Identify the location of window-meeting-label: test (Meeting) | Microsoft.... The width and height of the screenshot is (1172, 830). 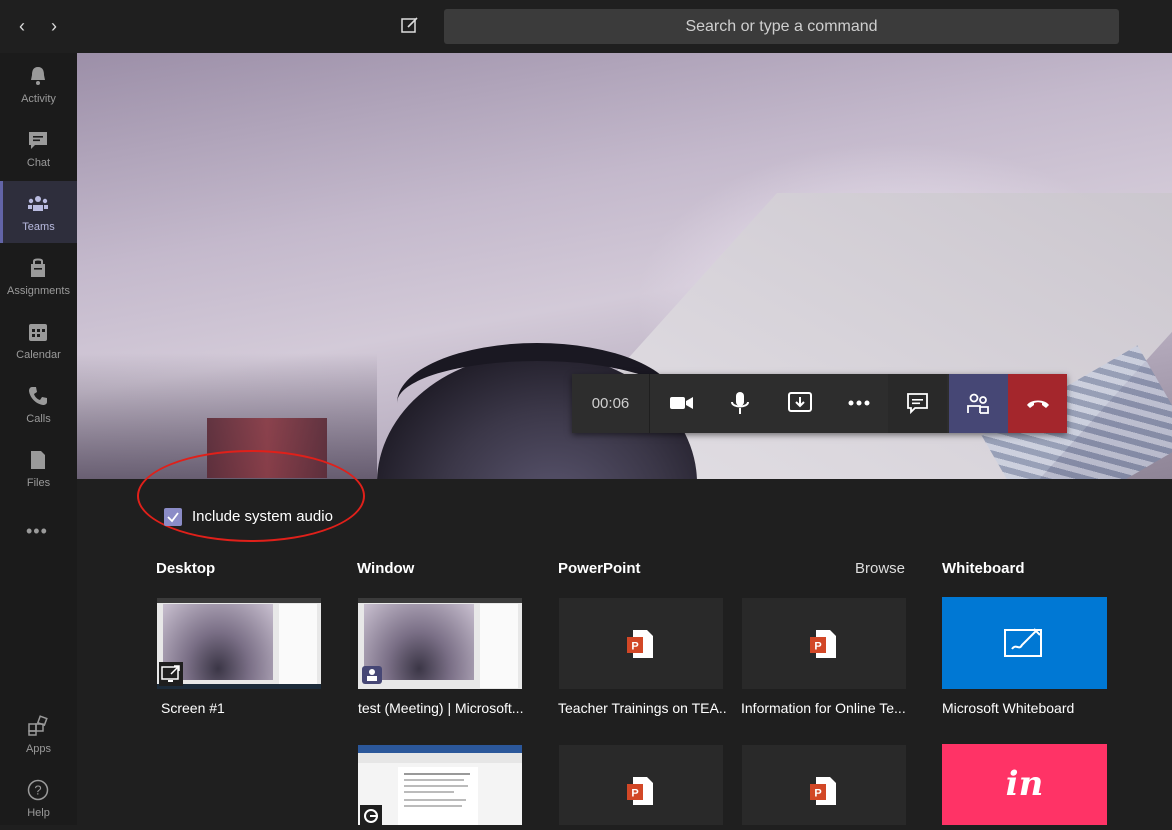
(441, 708).